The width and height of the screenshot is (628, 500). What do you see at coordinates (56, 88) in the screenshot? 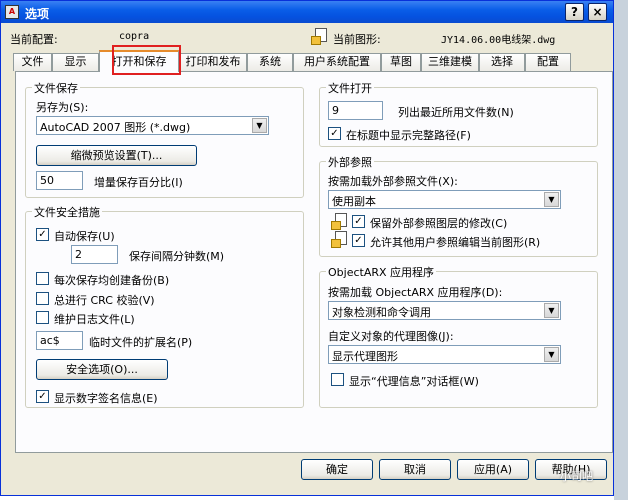
I see `file-save-title: 文件保存` at bounding box center [56, 88].